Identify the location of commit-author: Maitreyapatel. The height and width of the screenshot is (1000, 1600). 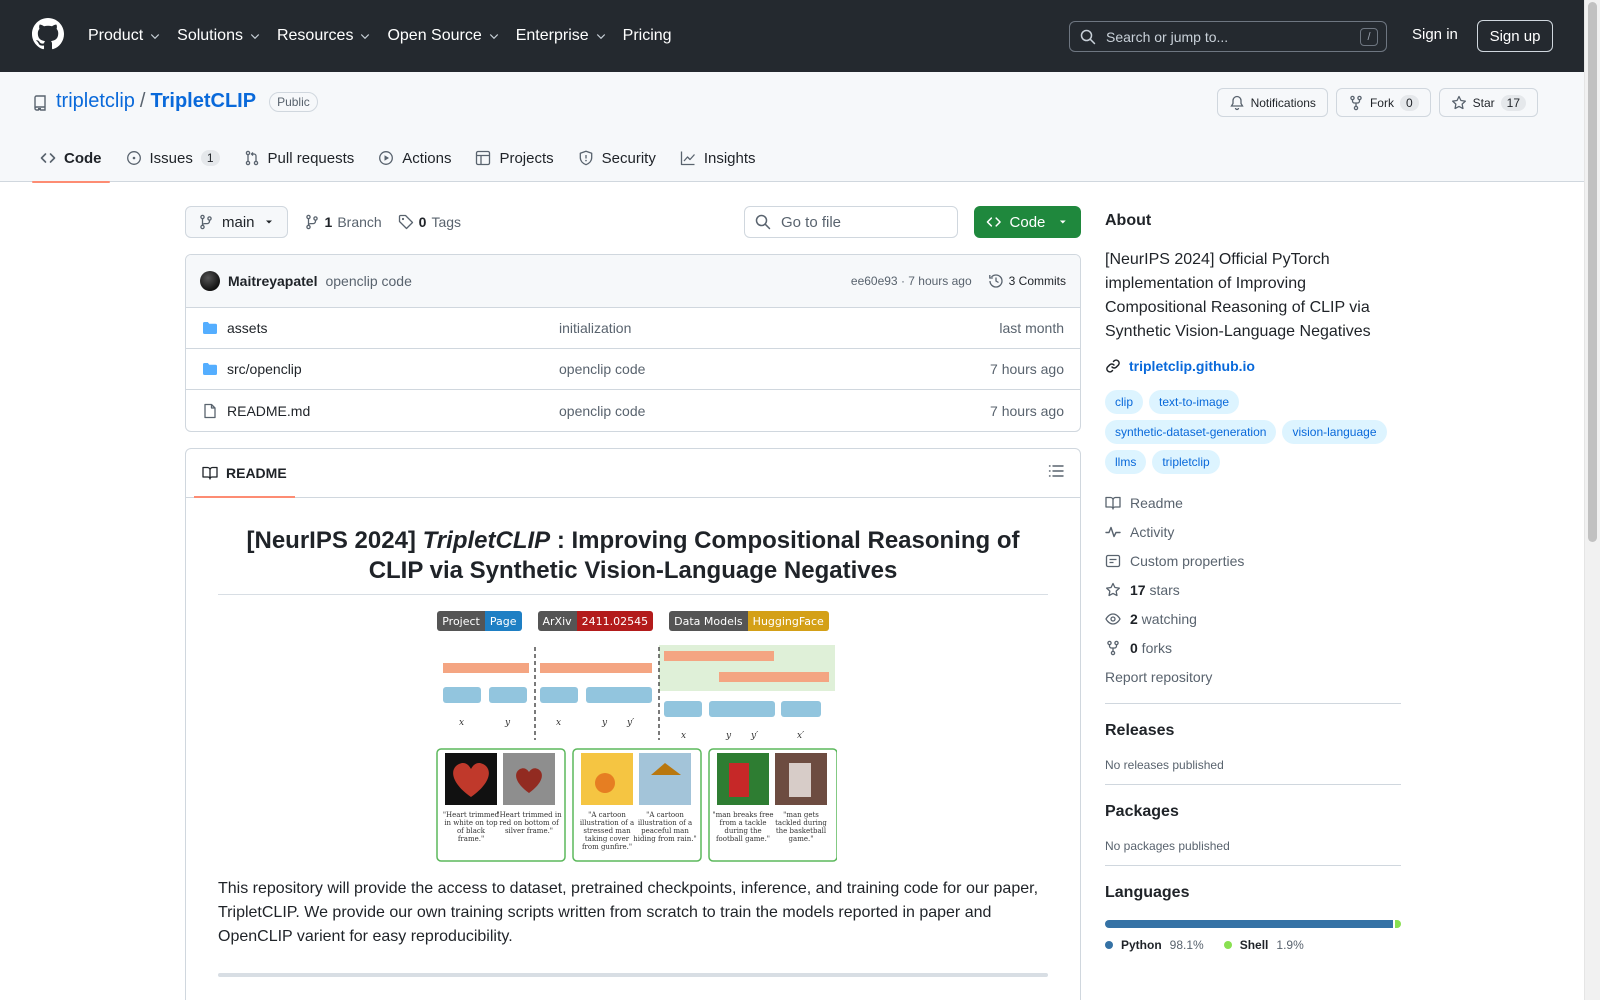
(272, 281).